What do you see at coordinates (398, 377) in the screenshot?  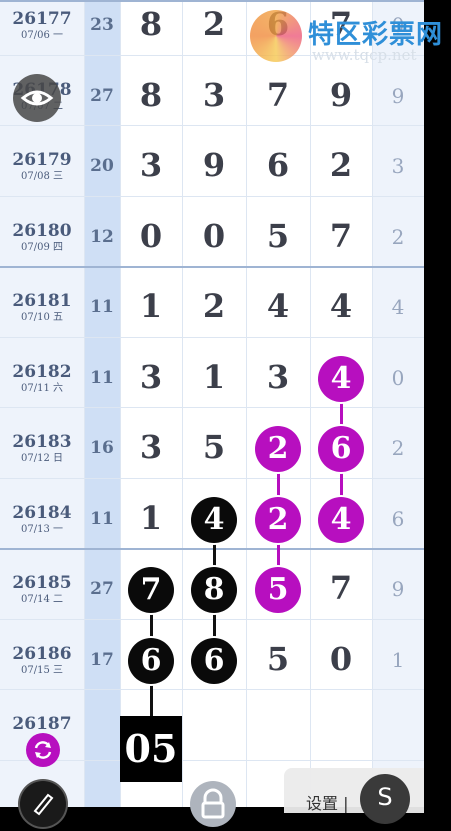 I see `tail-value: 0` at bounding box center [398, 377].